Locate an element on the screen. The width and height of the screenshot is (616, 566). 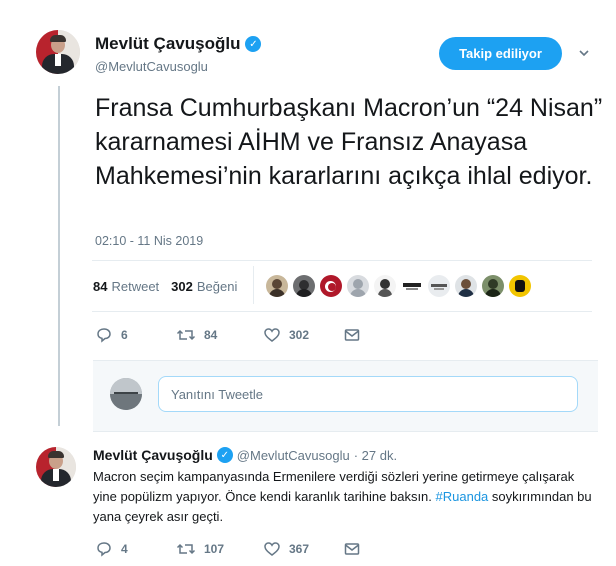
reply-count: 6 is located at coordinates (124, 335).